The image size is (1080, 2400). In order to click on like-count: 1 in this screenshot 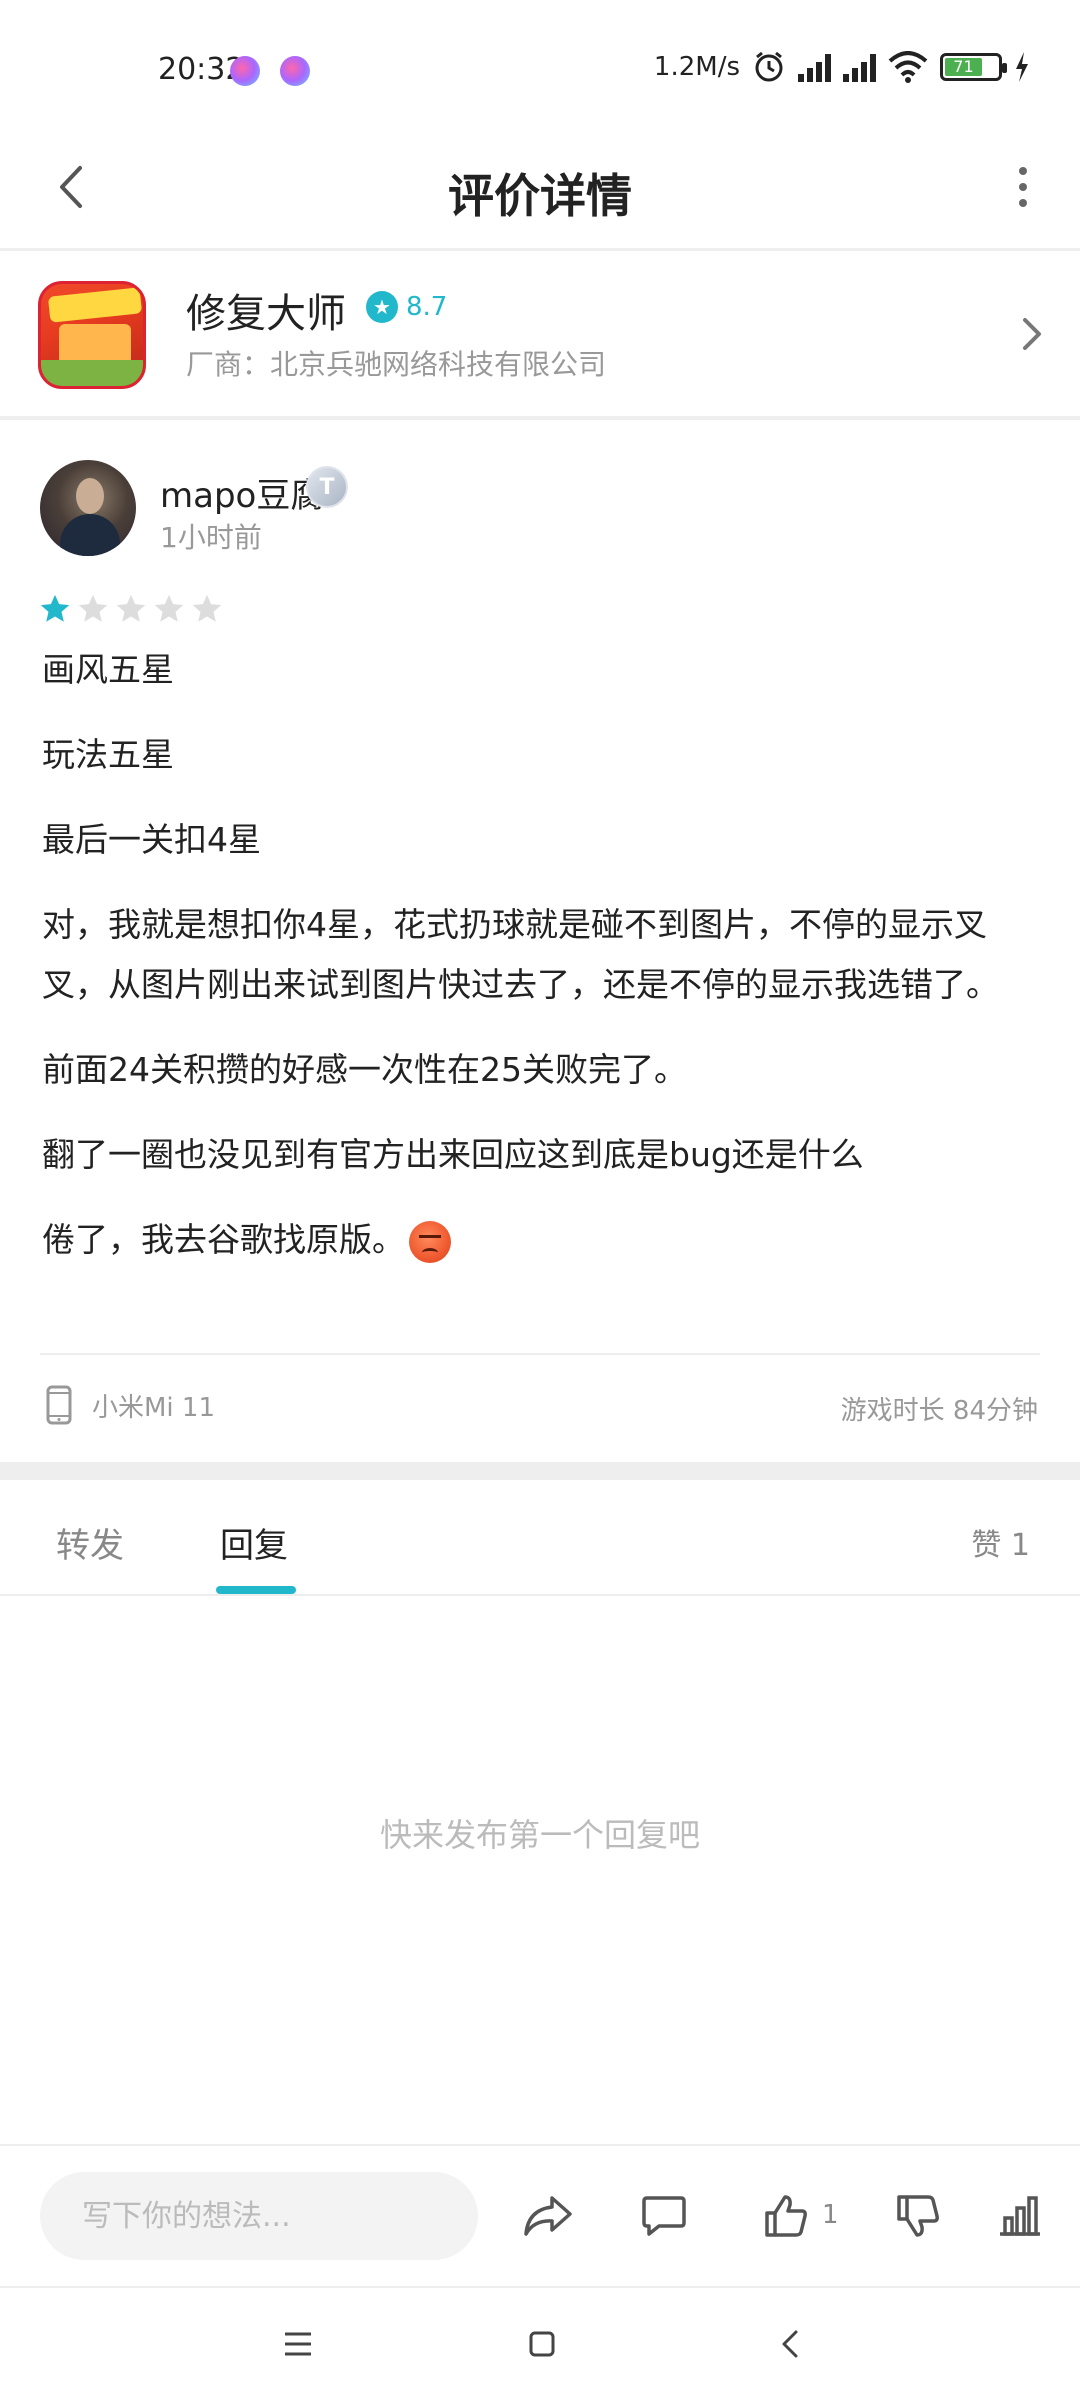, I will do `click(830, 2215)`.